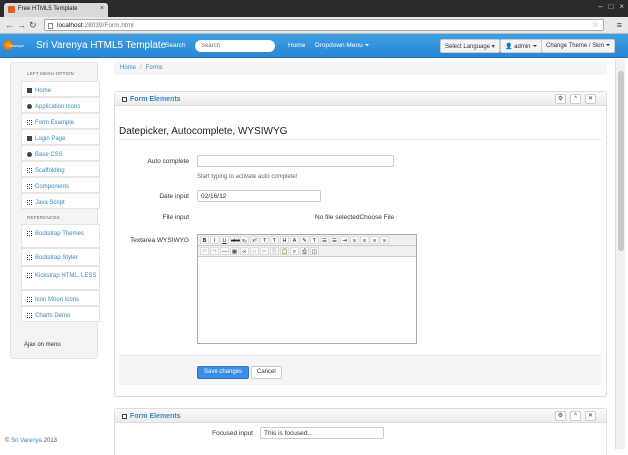 The width and height of the screenshot is (628, 455). Describe the element at coordinates (60, 105) in the screenshot. I see `sidebar-item-application-icons: Application Icons` at that location.